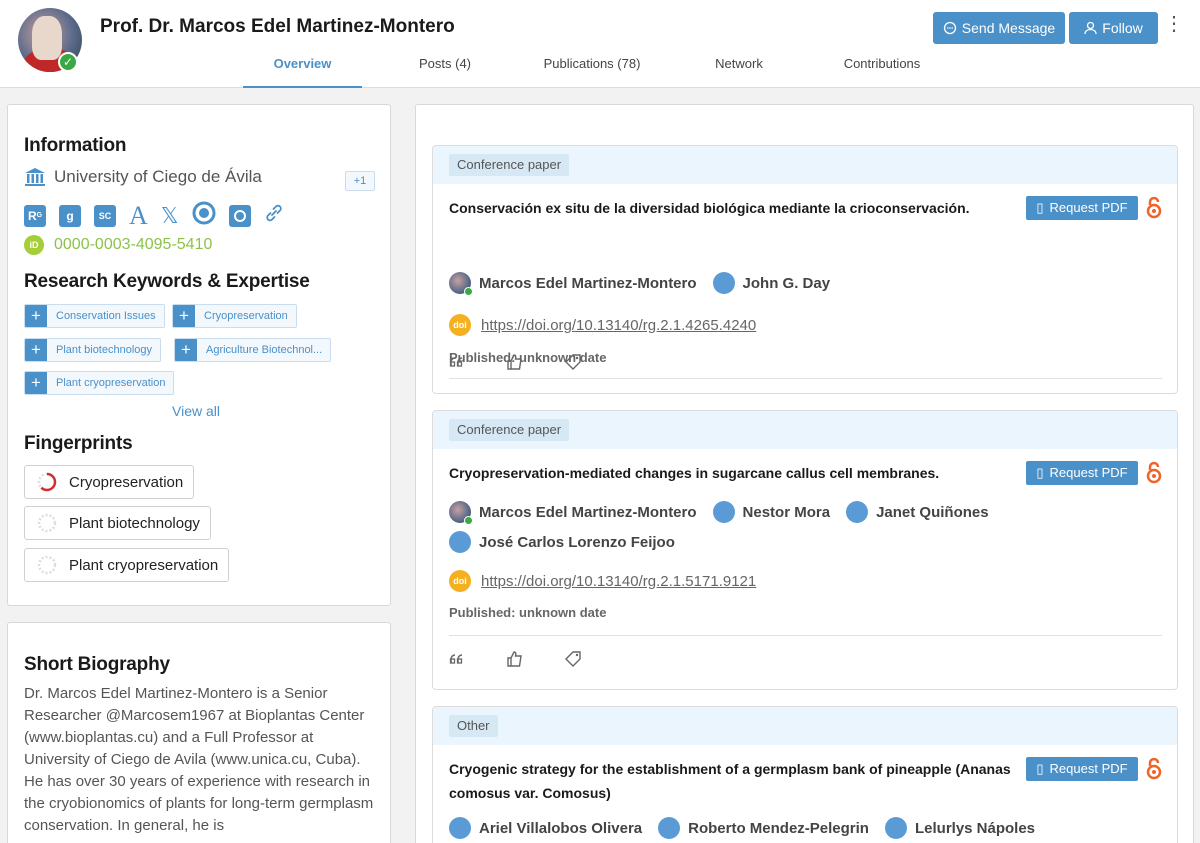  What do you see at coordinates (134, 523) in the screenshot?
I see `fingerprint-label: Plant biotechnology` at bounding box center [134, 523].